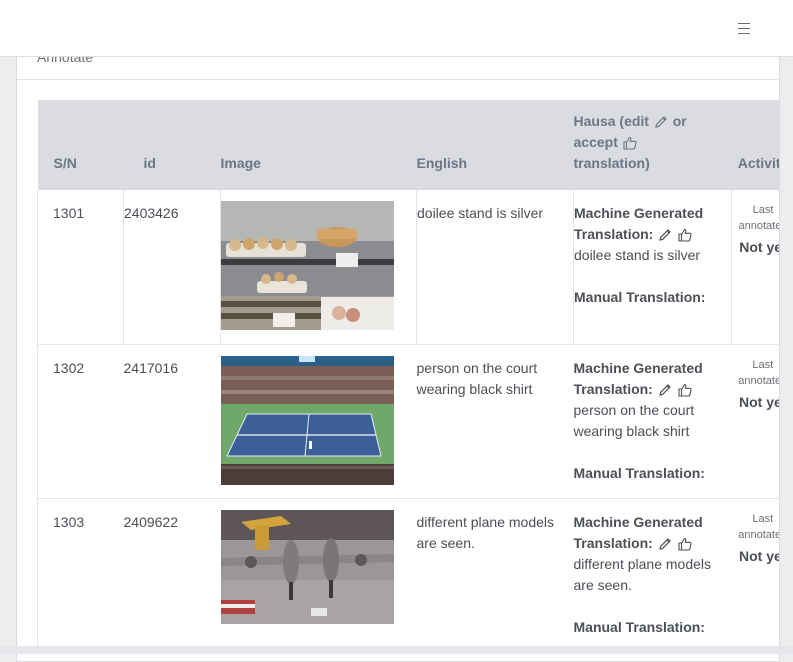  Describe the element at coordinates (396, 28) in the screenshot. I see `top-navbar` at that location.